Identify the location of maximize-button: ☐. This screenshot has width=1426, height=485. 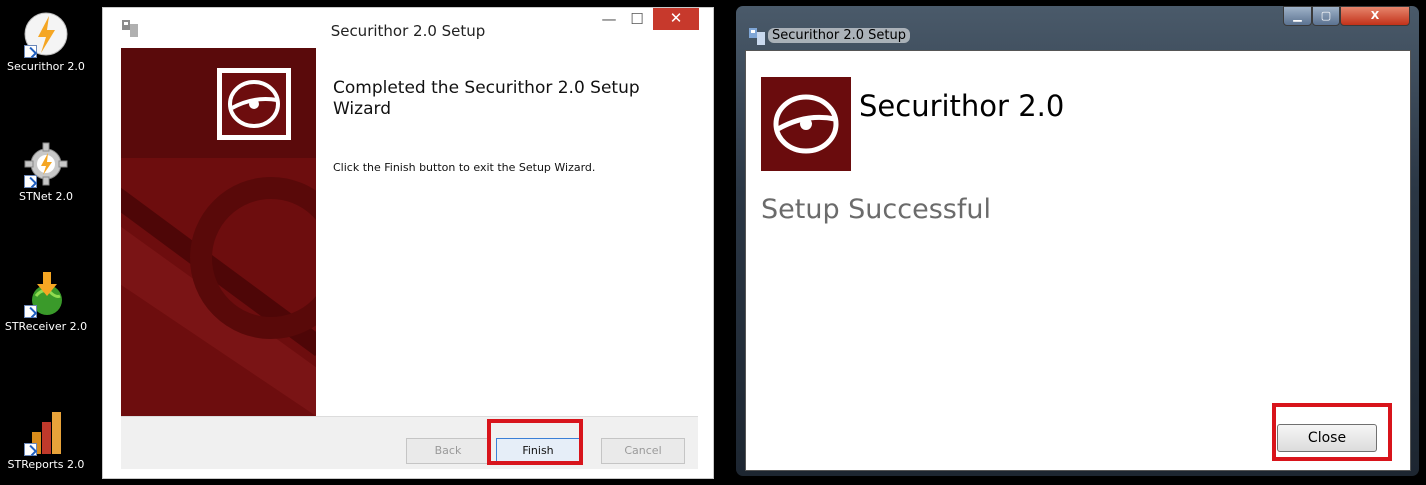
(637, 19).